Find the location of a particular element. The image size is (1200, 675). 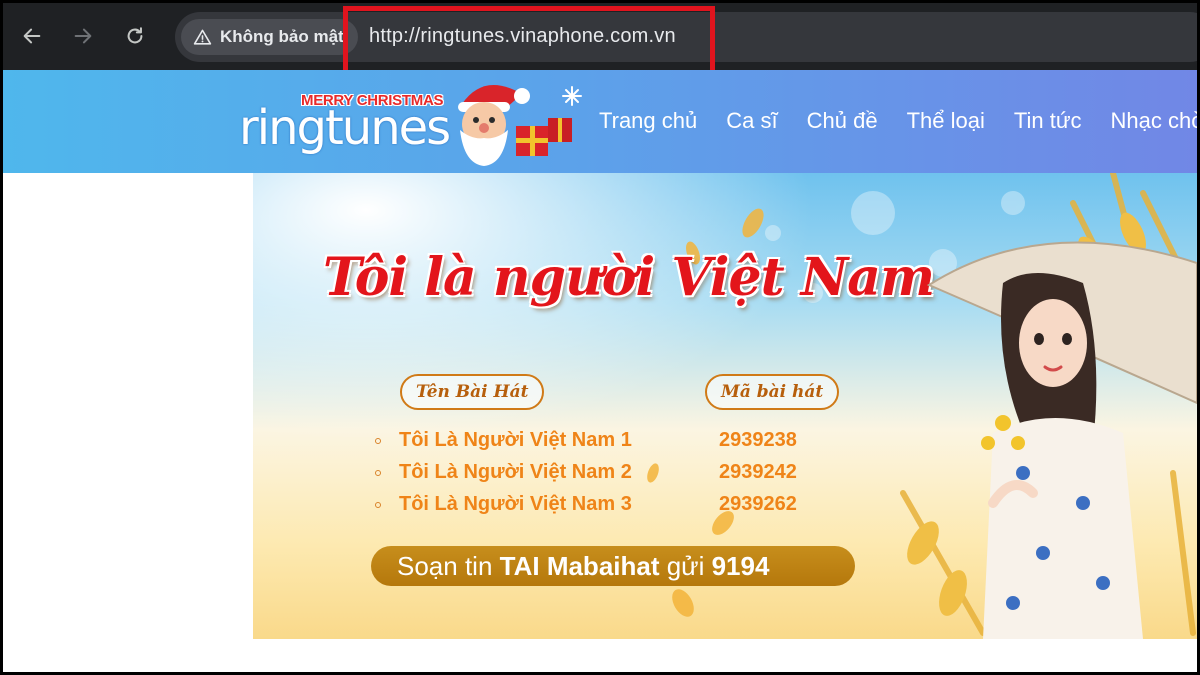

reload-button is located at coordinates (135, 36).